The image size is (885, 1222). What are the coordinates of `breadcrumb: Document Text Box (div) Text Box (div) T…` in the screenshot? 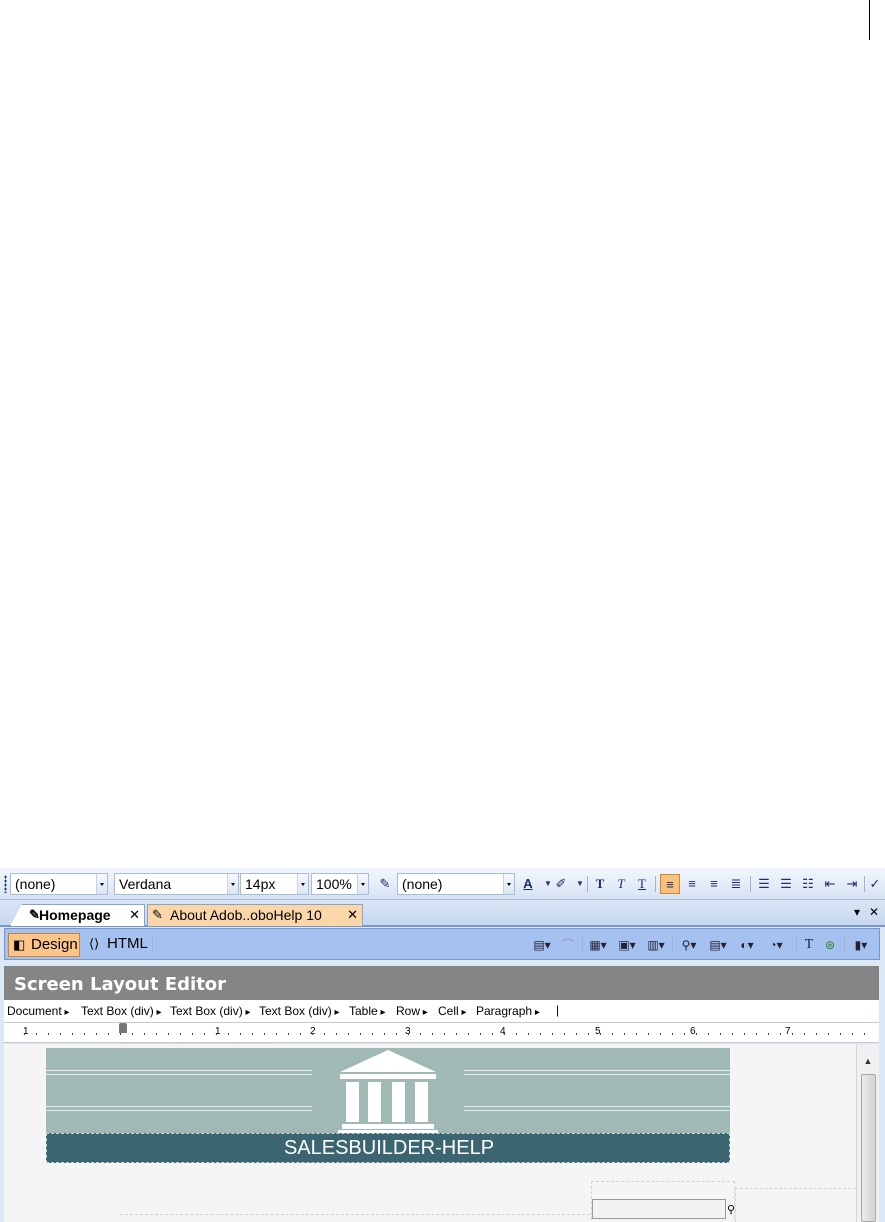 It's located at (441, 1011).